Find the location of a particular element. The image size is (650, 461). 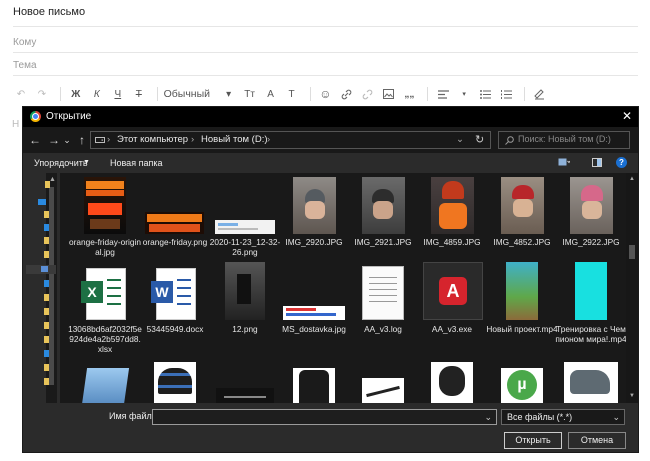

navigation-pane-scrollbar: ▲ is located at coordinates (51, 289).